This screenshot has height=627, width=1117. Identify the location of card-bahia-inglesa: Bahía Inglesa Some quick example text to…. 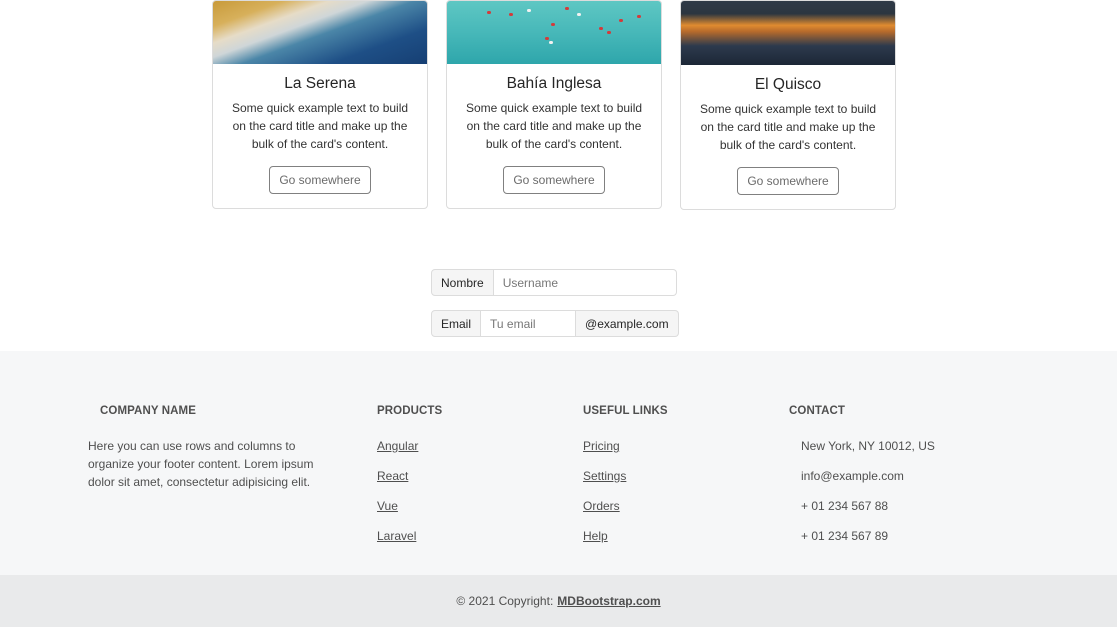
(554, 104).